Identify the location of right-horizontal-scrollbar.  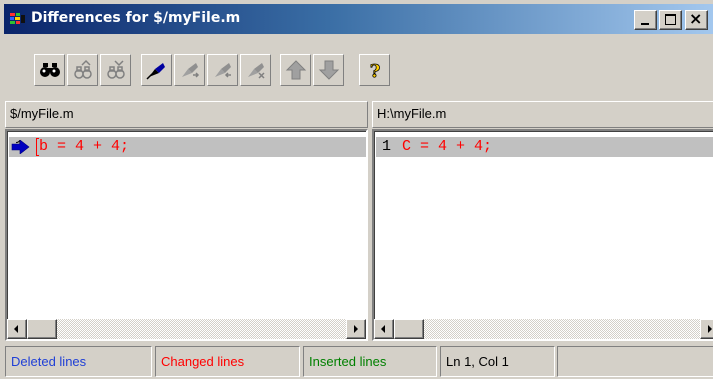
(543, 329).